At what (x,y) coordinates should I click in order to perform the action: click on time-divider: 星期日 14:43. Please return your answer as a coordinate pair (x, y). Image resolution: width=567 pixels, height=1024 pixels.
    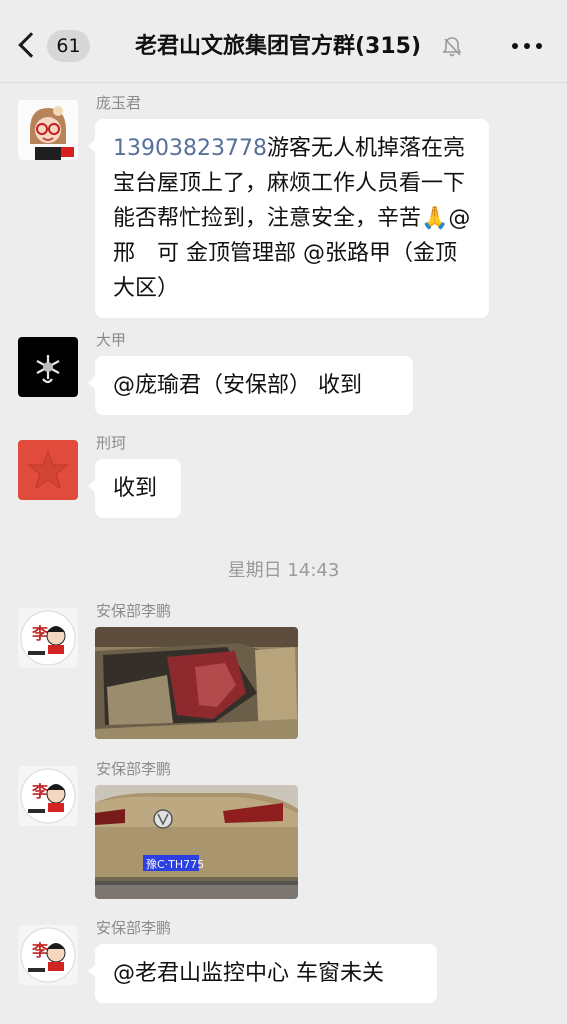
    Looking at the image, I should click on (283, 570).